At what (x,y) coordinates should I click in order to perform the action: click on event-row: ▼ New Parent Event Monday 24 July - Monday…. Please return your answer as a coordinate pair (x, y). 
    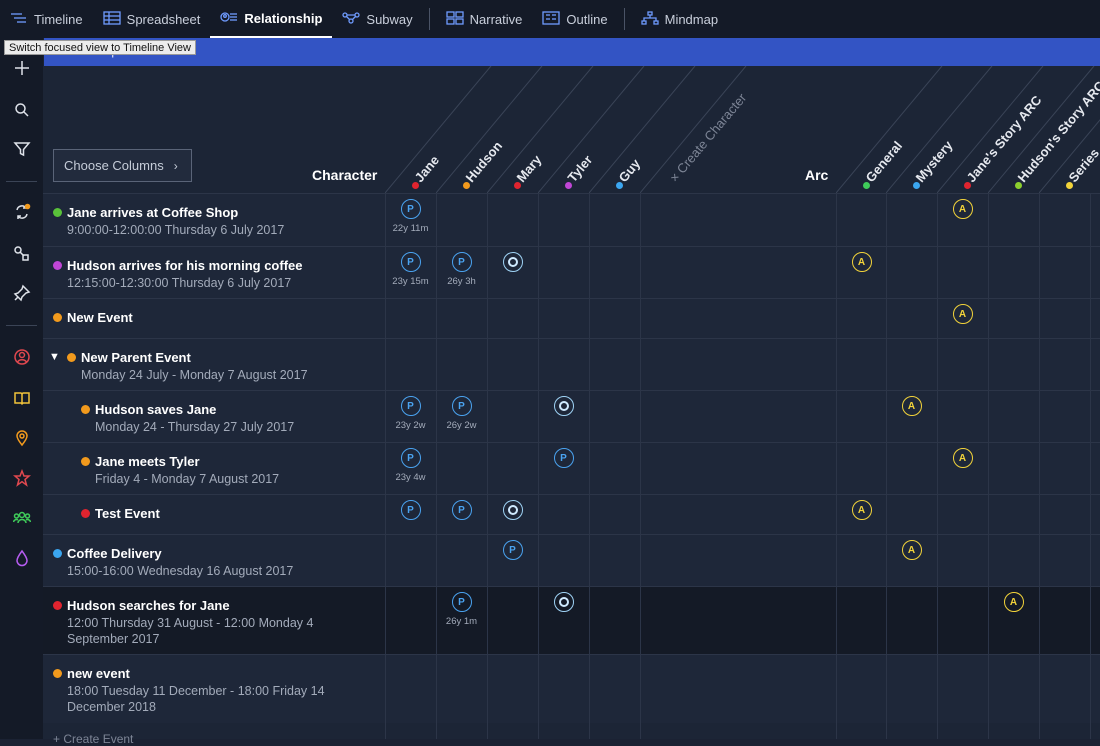
    Looking at the image, I should click on (571, 364).